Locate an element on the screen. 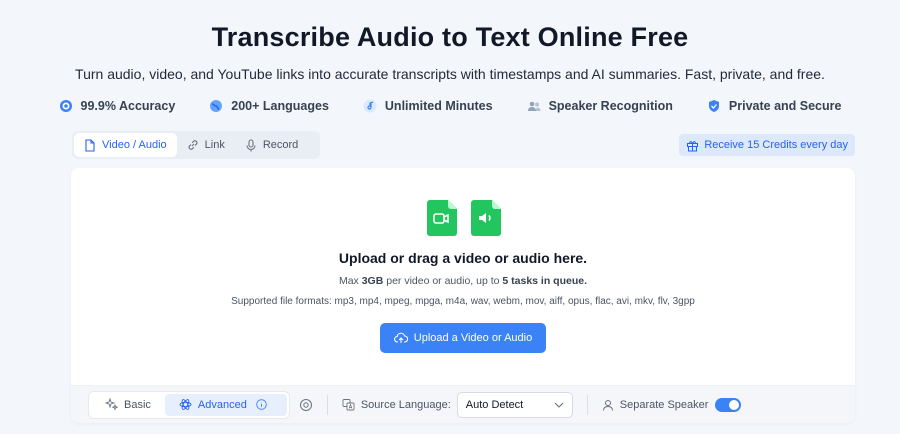 This screenshot has width=900, height=434. source-language-select: Auto Detect is located at coordinates (514, 404).